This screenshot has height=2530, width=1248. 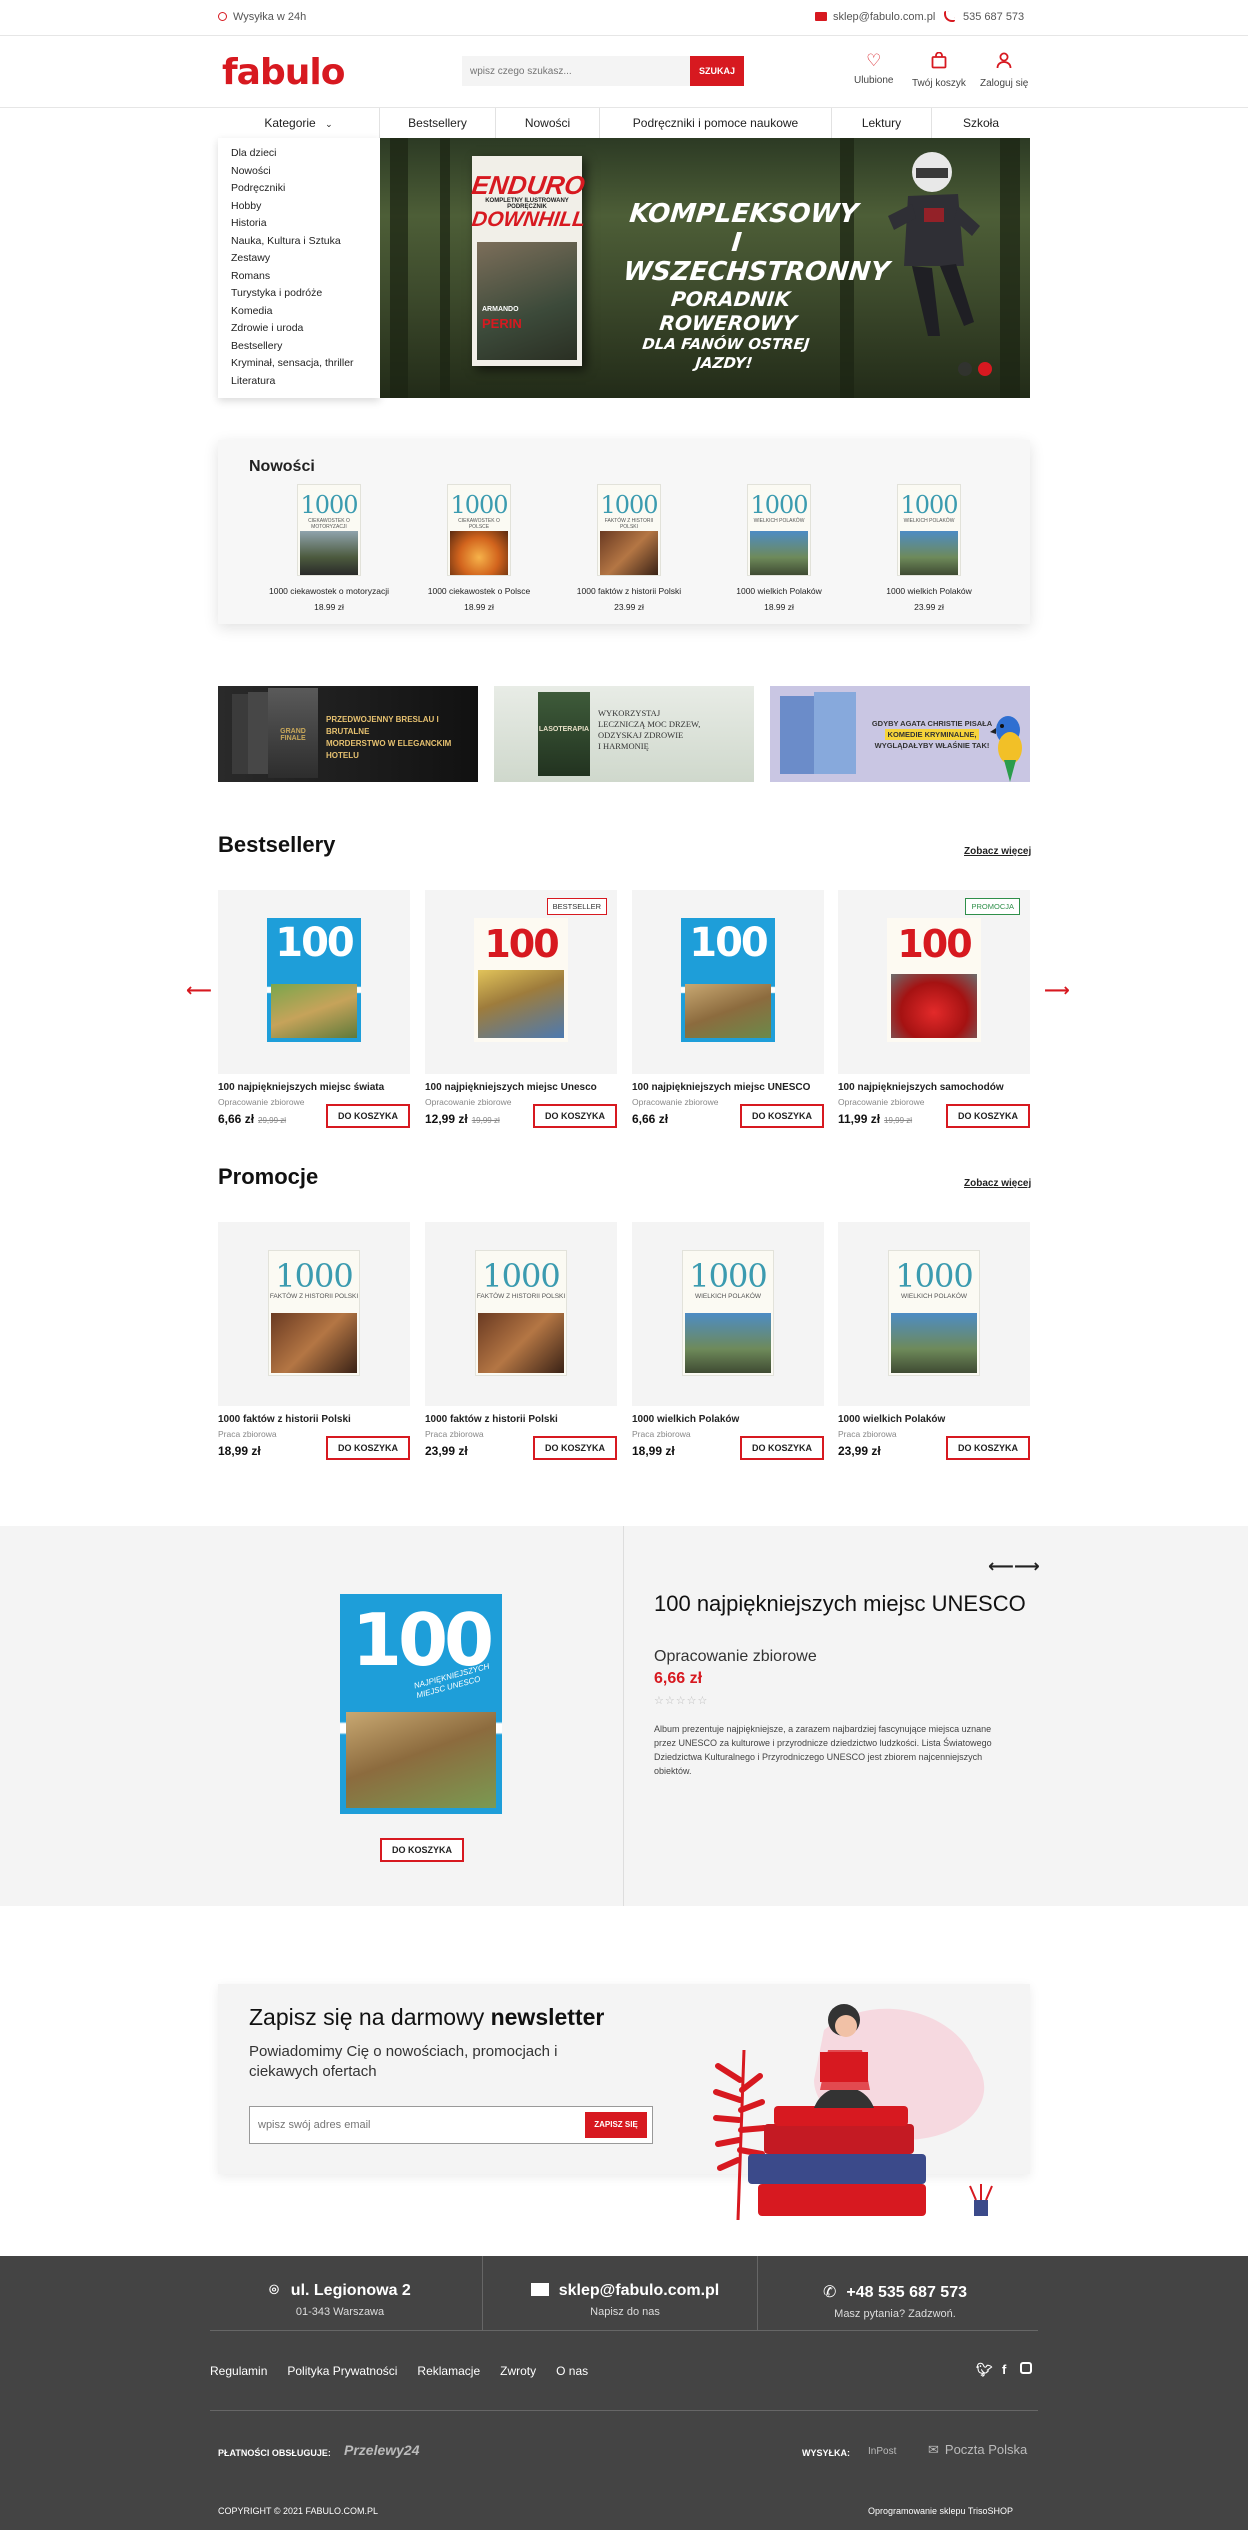 I want to click on favorites-link: ♡ Ulubione, so click(x=873, y=69).